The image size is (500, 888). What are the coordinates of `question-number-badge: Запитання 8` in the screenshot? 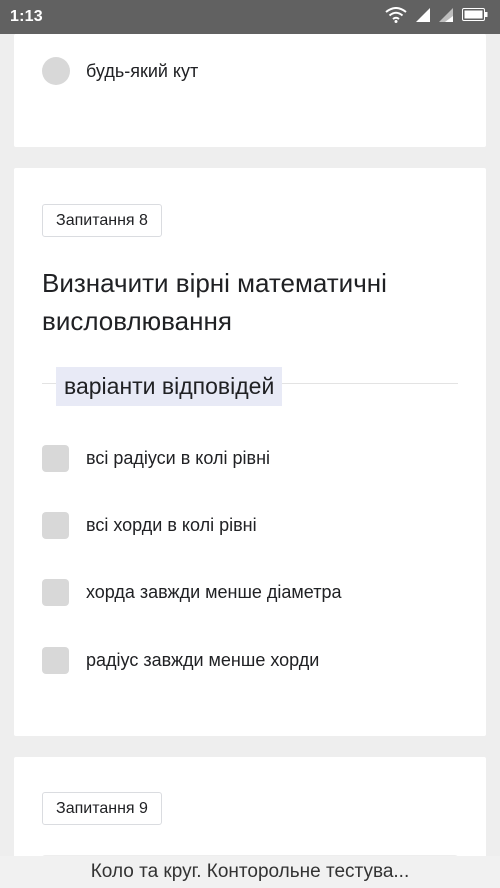 It's located at (102, 220).